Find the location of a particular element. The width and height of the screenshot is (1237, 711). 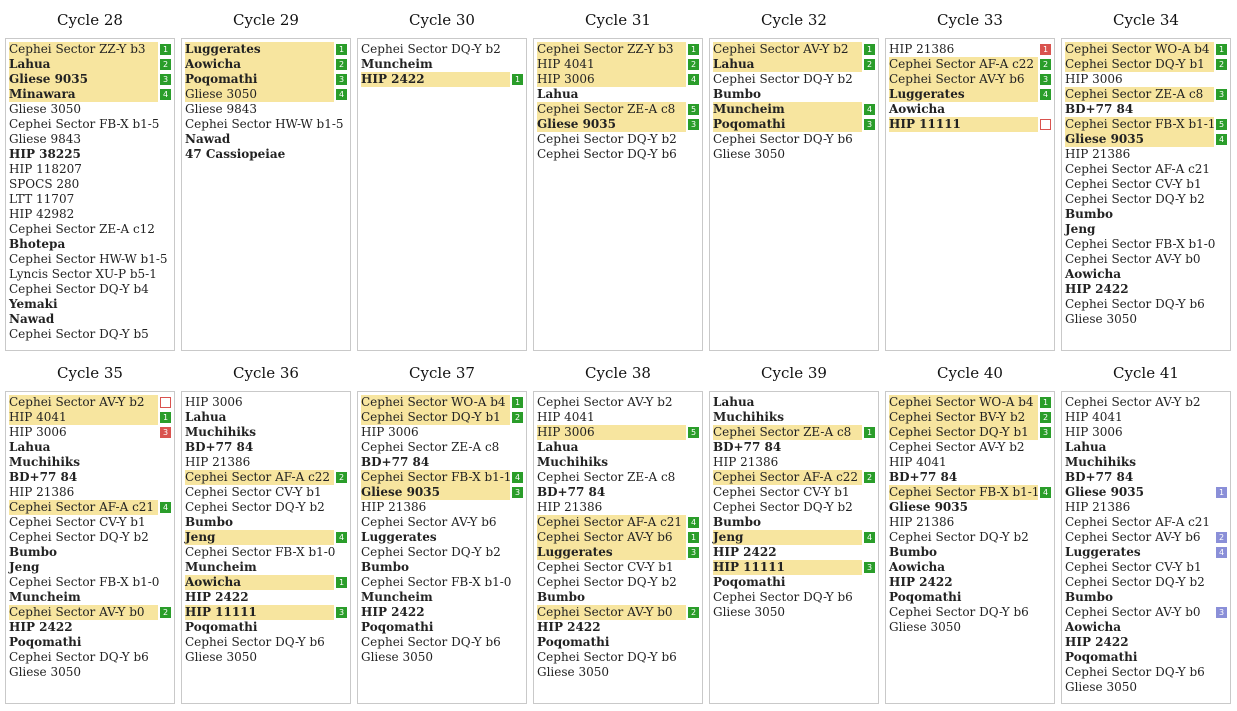

system-row: Muncheim is located at coordinates (266, 567).